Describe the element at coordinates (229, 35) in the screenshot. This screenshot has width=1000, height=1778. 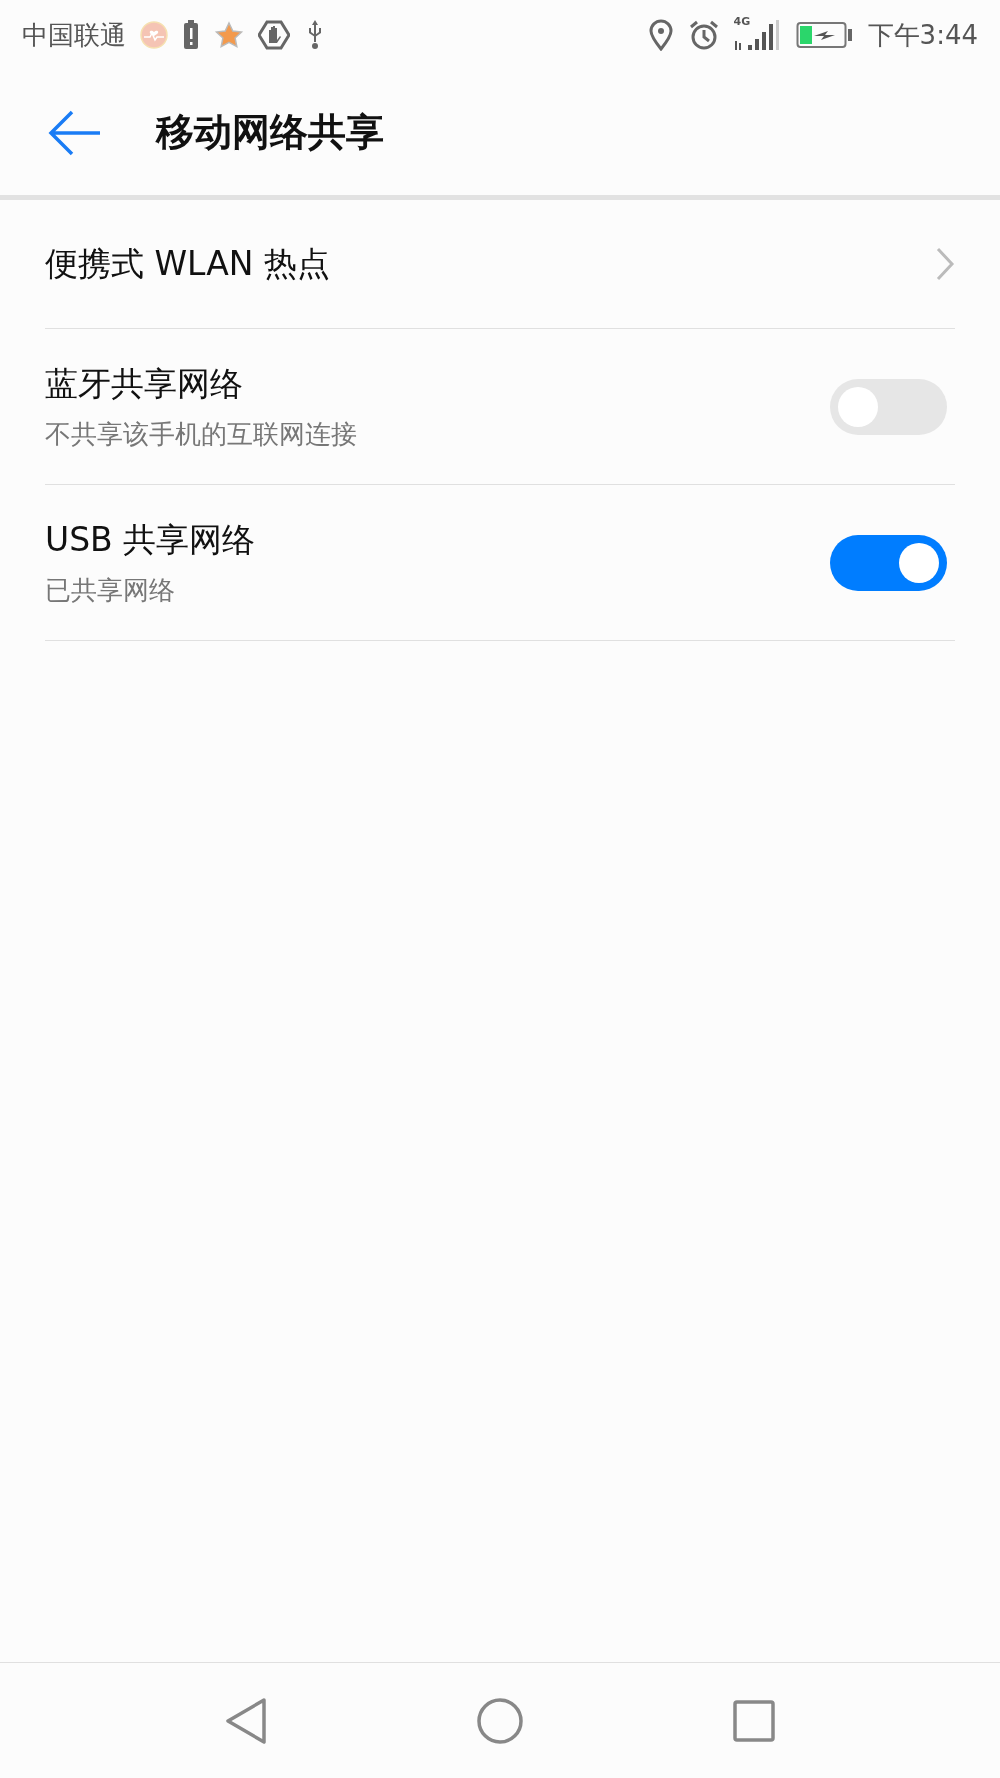
I see `star-icon` at that location.